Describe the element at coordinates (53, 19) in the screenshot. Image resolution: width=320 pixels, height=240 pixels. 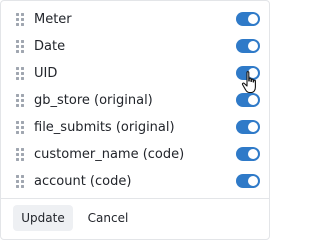
I see `column-label: Meter` at that location.